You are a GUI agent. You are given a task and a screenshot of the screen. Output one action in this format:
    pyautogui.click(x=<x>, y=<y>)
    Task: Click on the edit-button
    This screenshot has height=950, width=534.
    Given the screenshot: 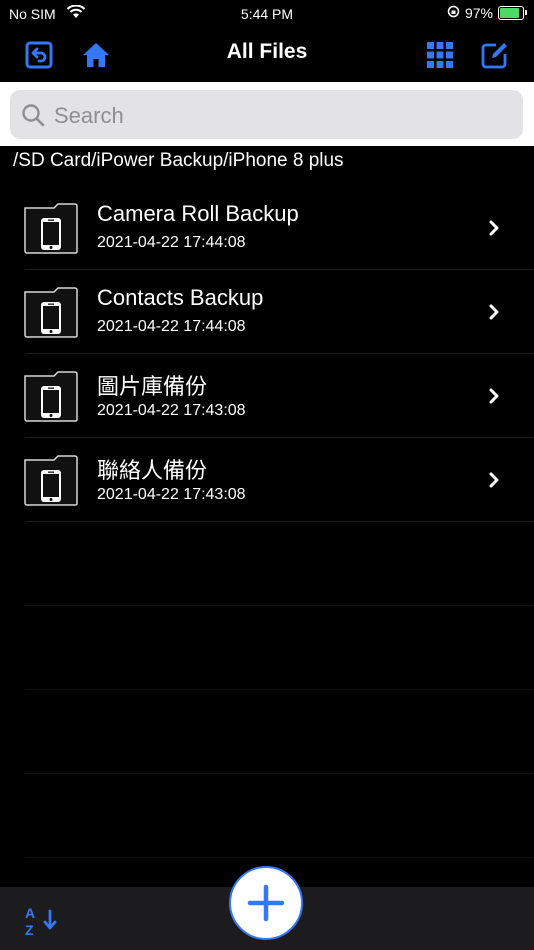 What is the action you would take?
    pyautogui.click(x=495, y=55)
    